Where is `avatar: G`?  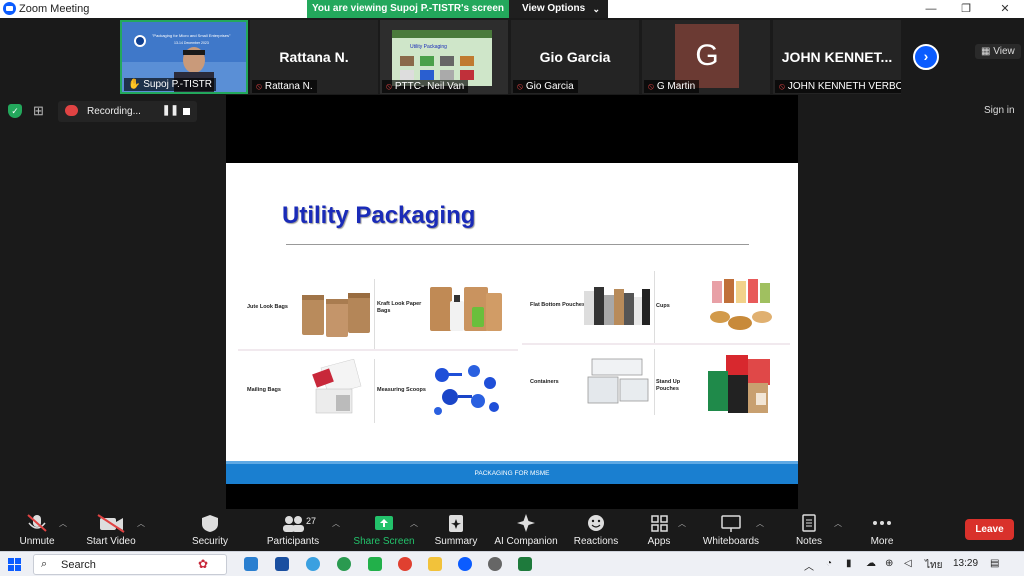 avatar: G is located at coordinates (707, 56).